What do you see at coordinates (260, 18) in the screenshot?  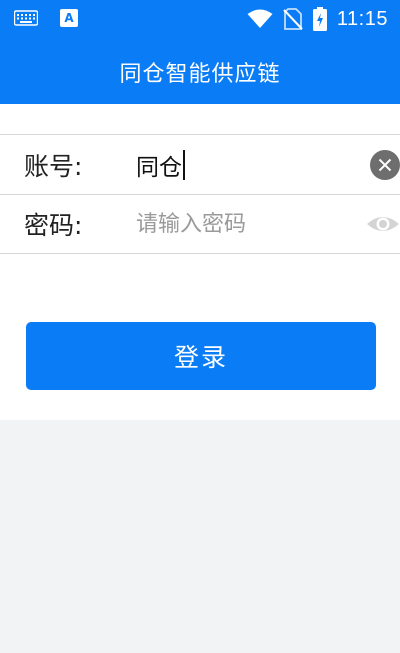 I see `wifi-icon` at bounding box center [260, 18].